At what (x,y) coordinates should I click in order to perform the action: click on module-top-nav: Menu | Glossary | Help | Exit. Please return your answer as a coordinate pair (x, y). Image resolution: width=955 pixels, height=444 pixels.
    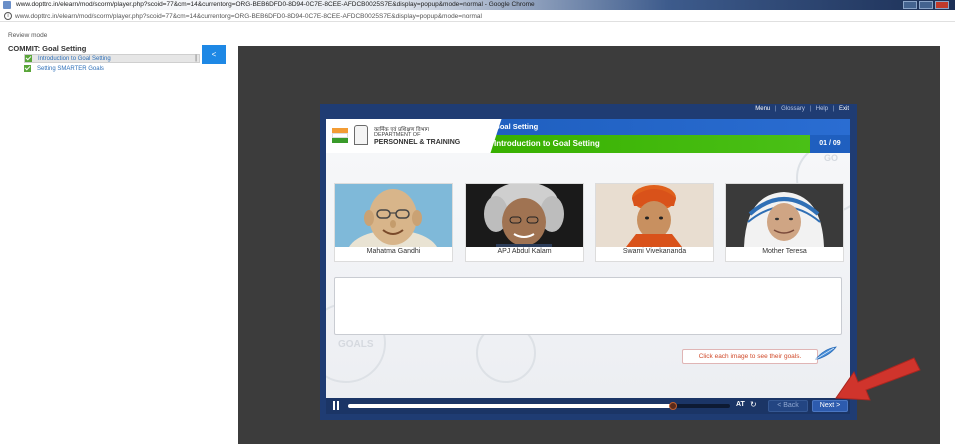
    Looking at the image, I should click on (800, 109).